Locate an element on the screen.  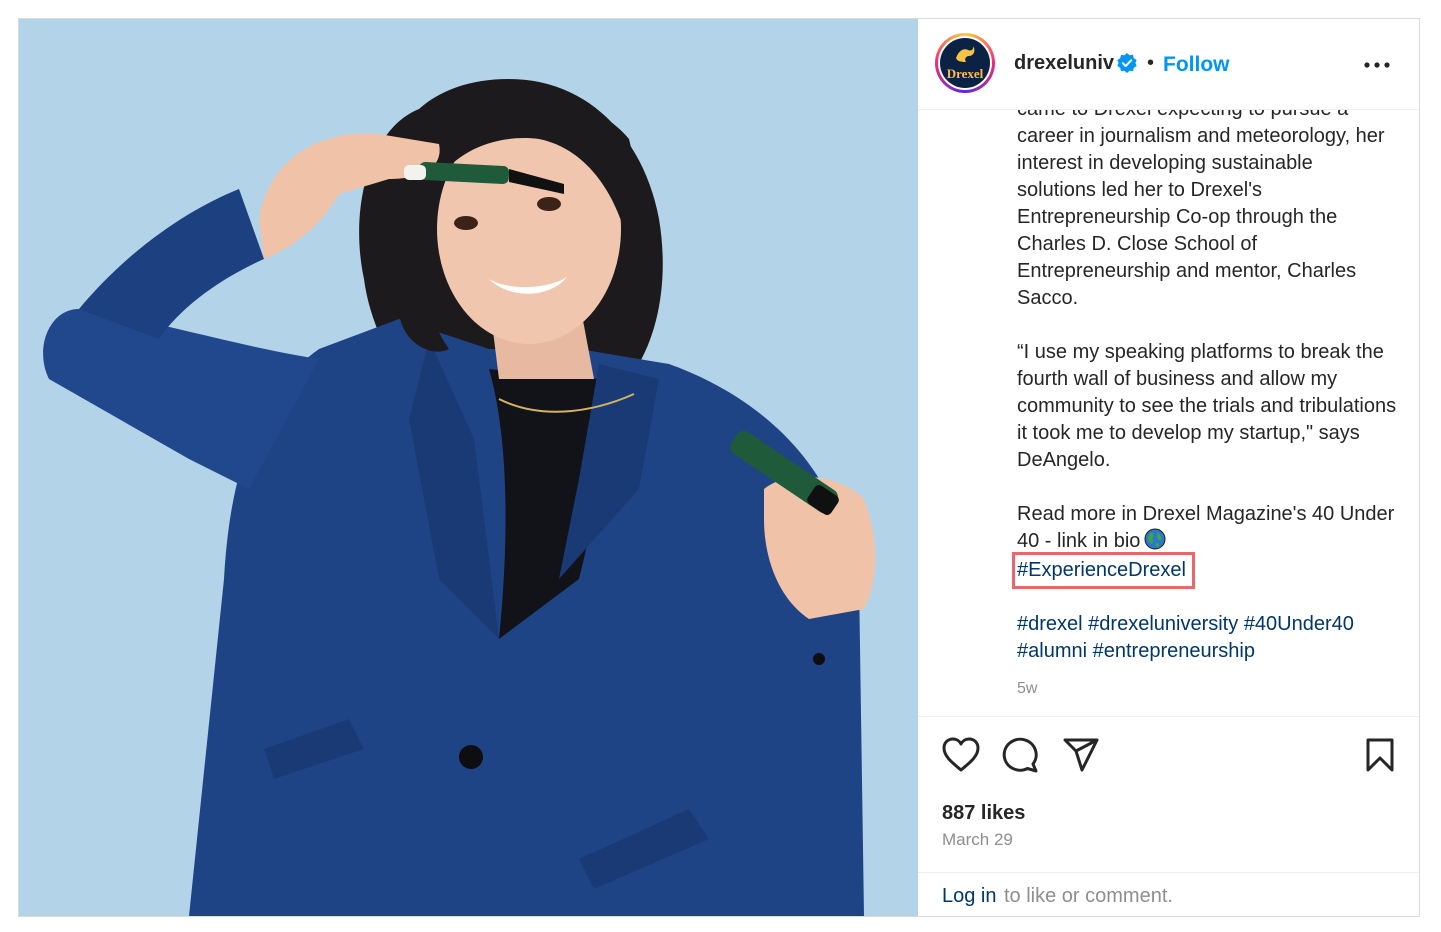
more-options-icon is located at coordinates (1377, 65).